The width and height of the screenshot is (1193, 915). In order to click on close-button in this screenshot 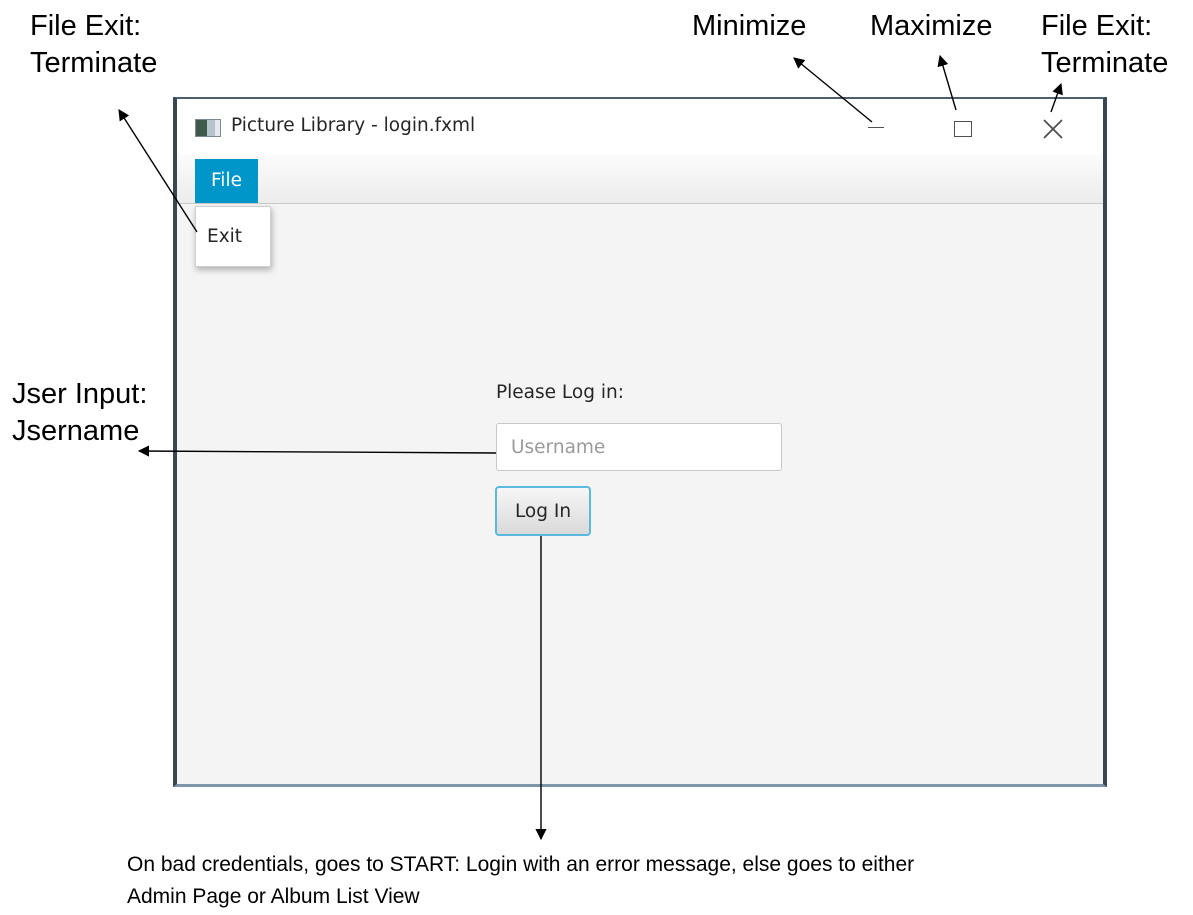, I will do `click(1053, 129)`.